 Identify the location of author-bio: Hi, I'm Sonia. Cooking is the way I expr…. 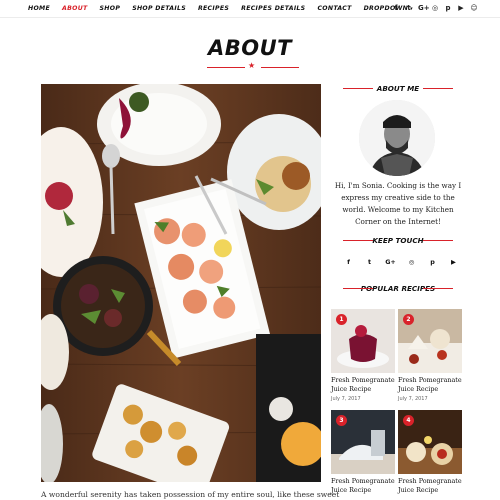
(398, 203).